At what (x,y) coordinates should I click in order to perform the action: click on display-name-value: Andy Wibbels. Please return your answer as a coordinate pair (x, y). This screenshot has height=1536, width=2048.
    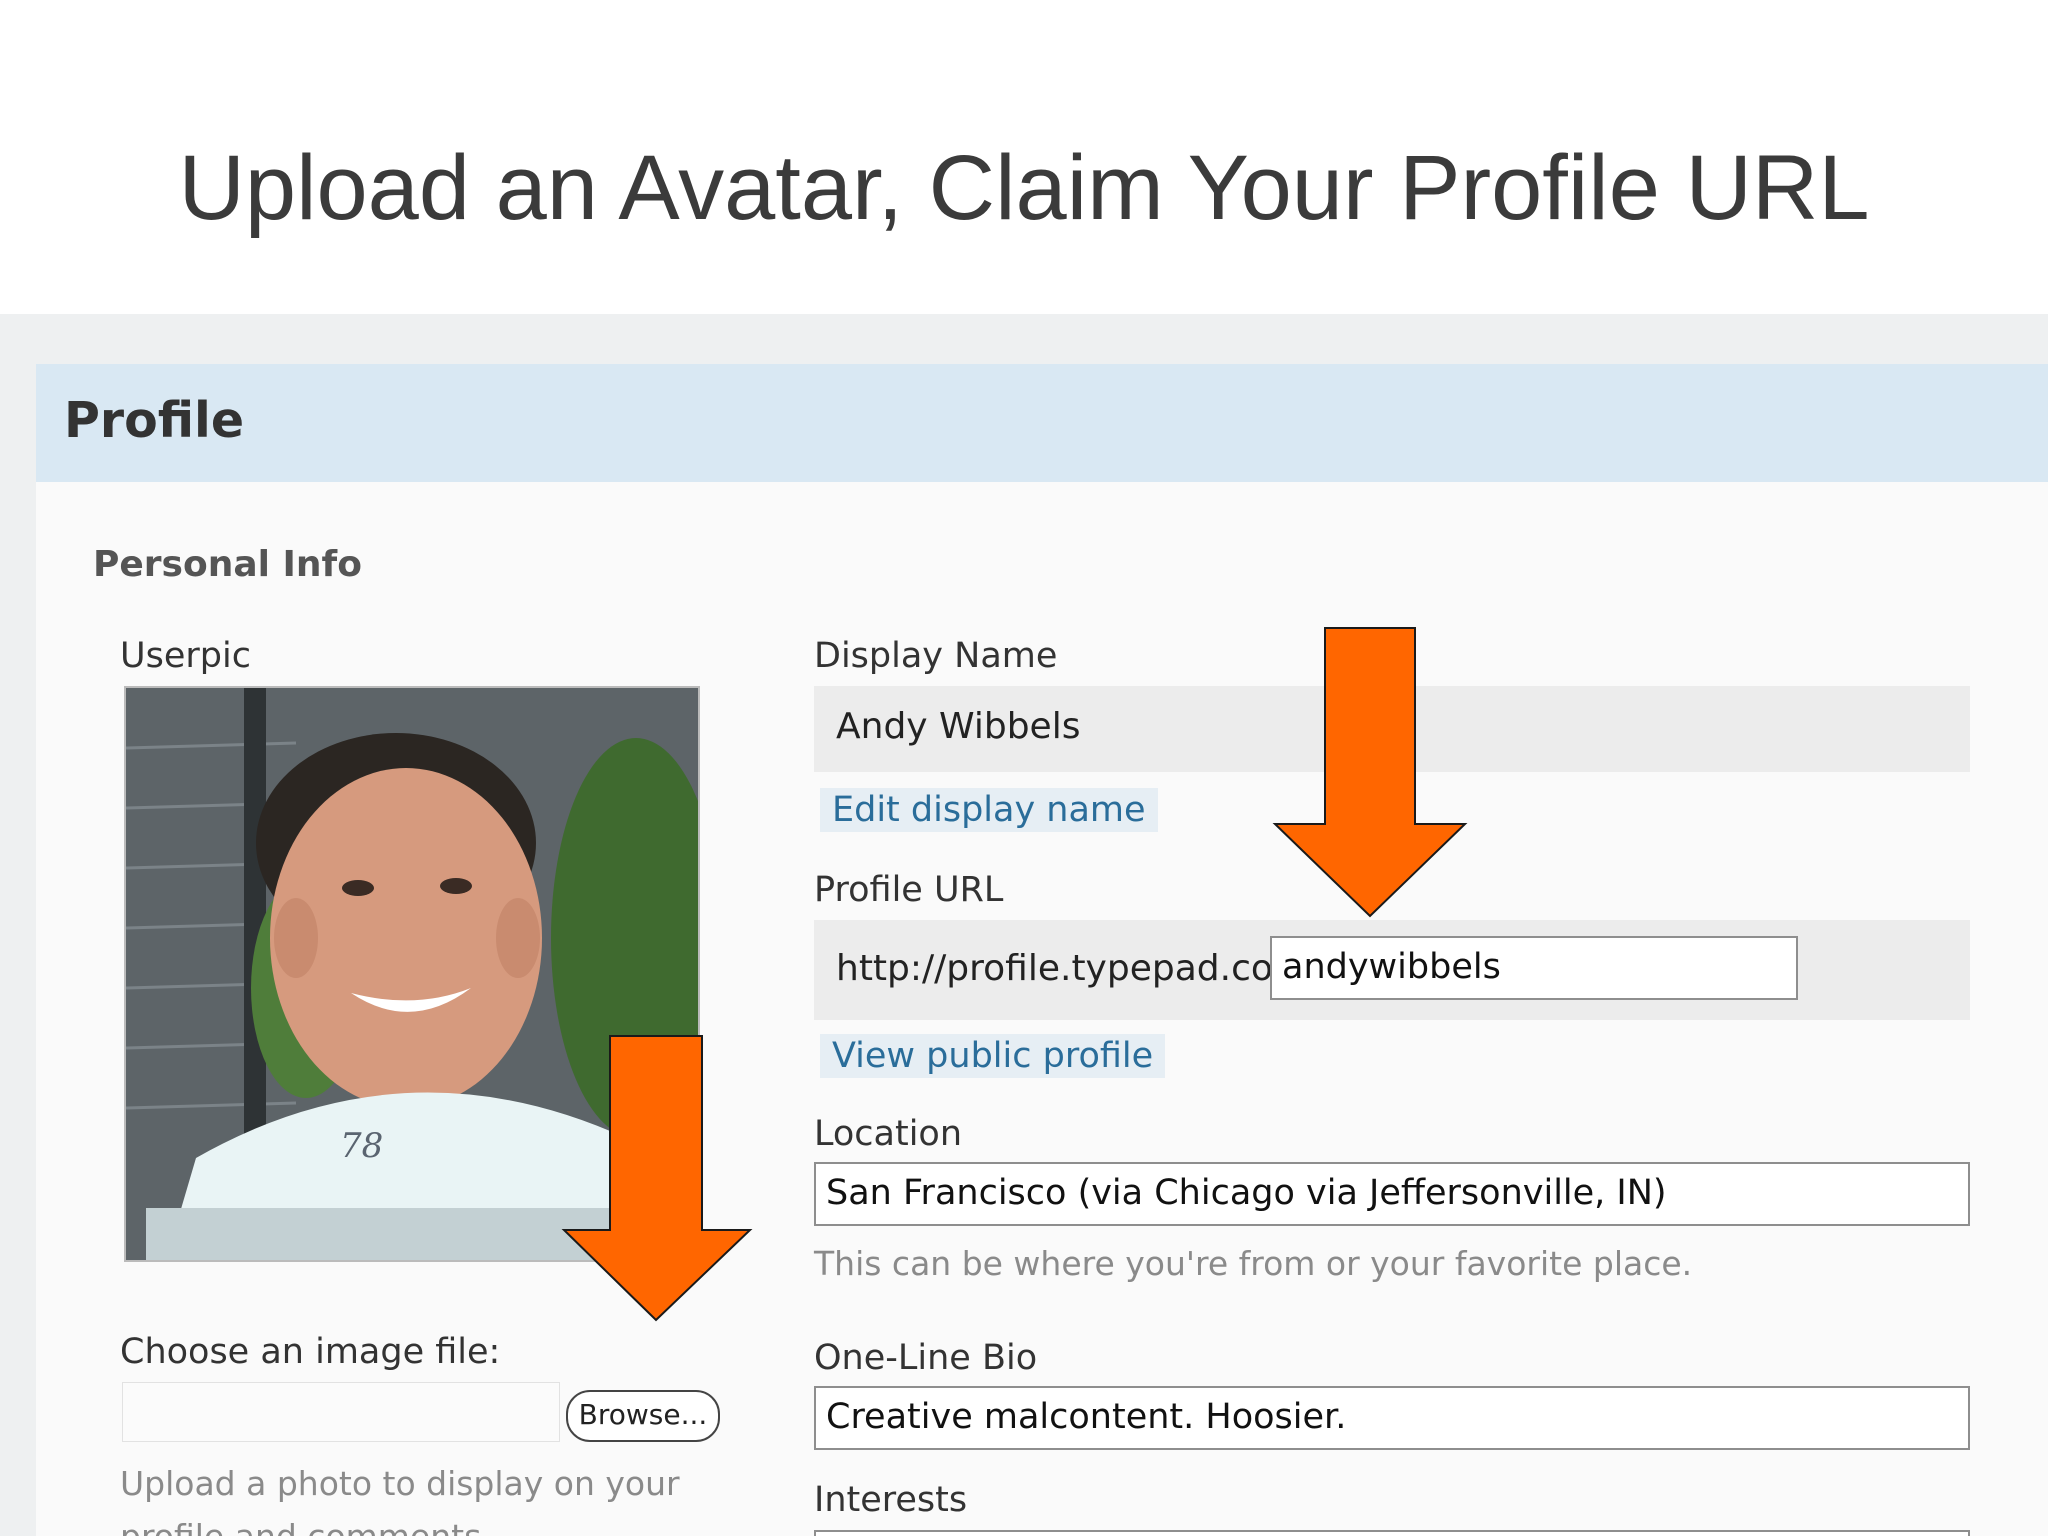
    Looking at the image, I should click on (958, 726).